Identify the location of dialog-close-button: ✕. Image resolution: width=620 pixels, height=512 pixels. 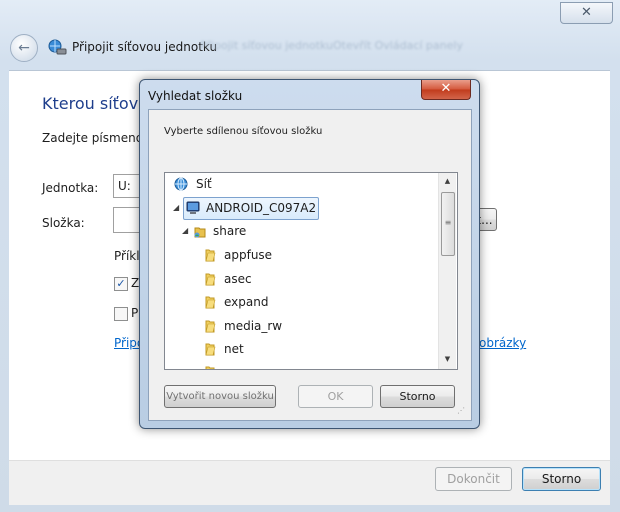
(446, 90).